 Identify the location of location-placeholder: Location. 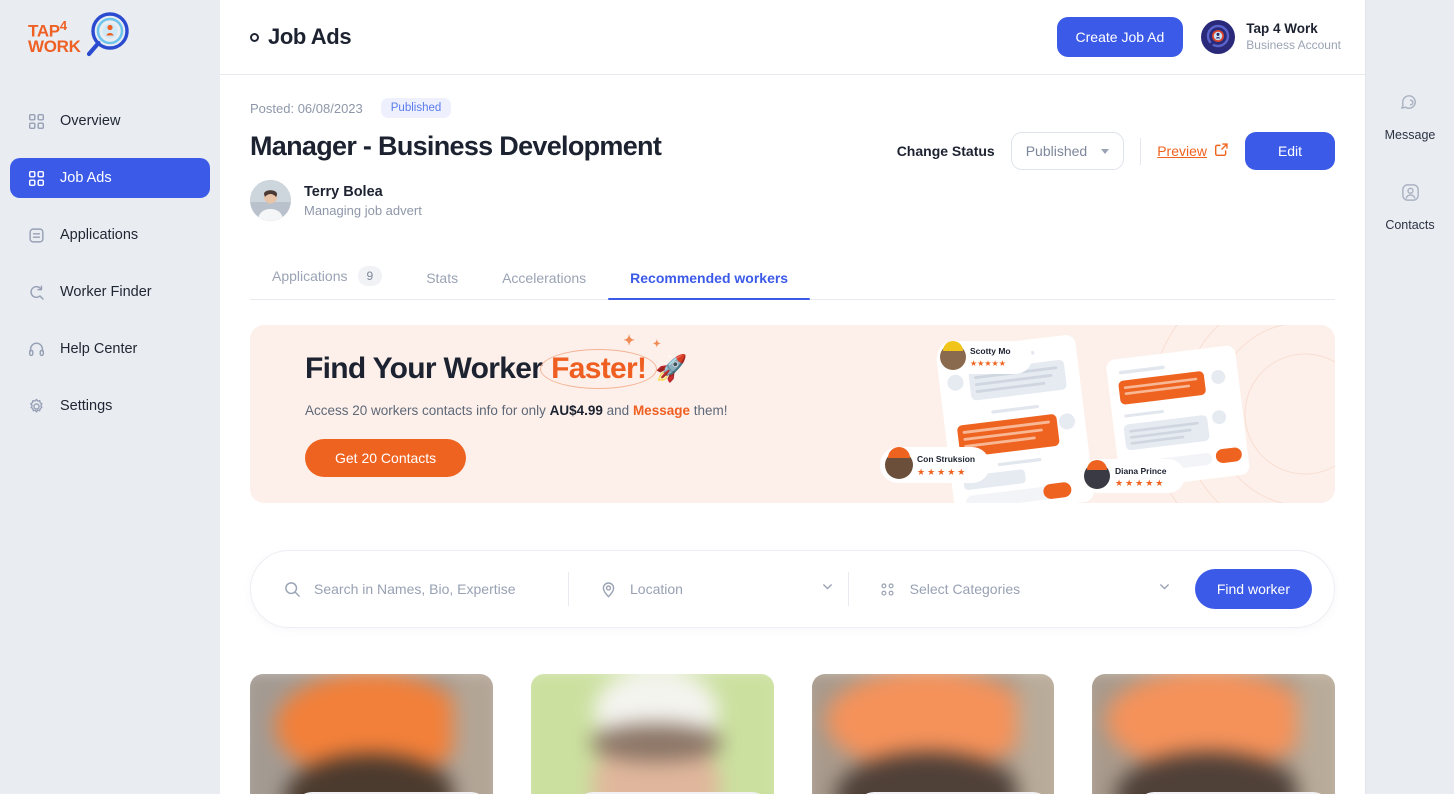
(656, 589).